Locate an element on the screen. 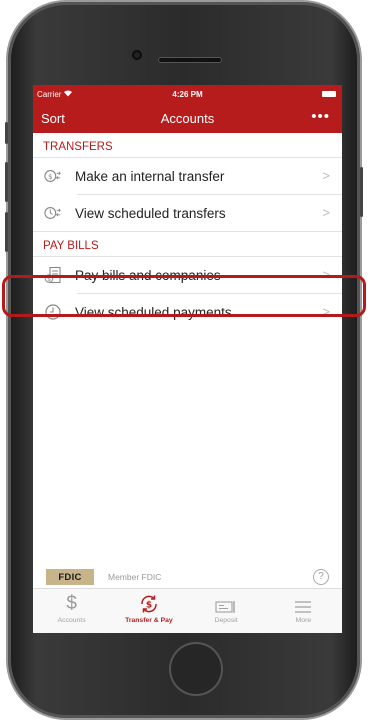 This screenshot has width=370, height=724. status-bar: Carrier 4:26 PM is located at coordinates (187, 94).